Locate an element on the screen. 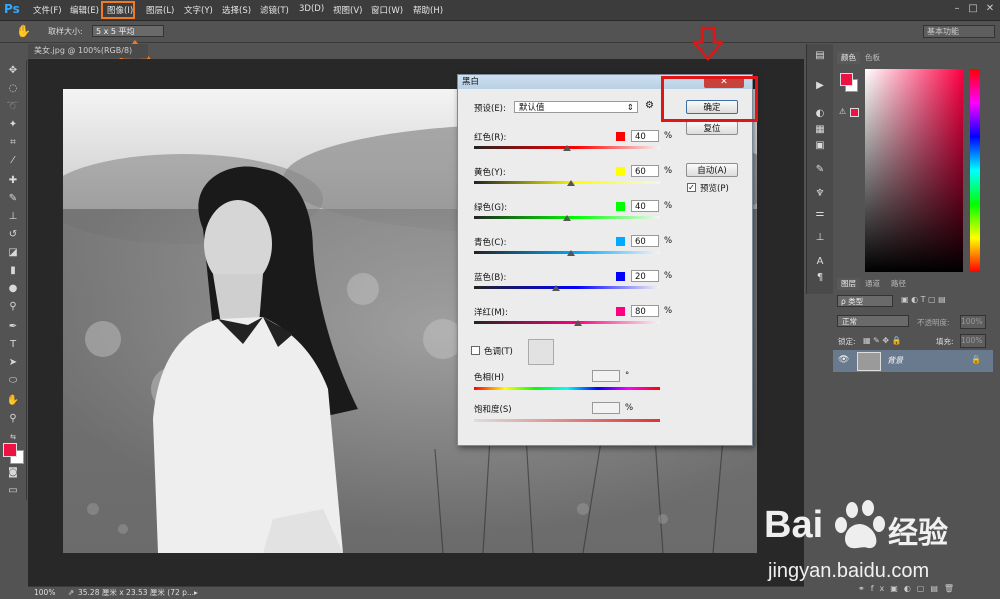  tab-color: 颜色 is located at coordinates (848, 58).